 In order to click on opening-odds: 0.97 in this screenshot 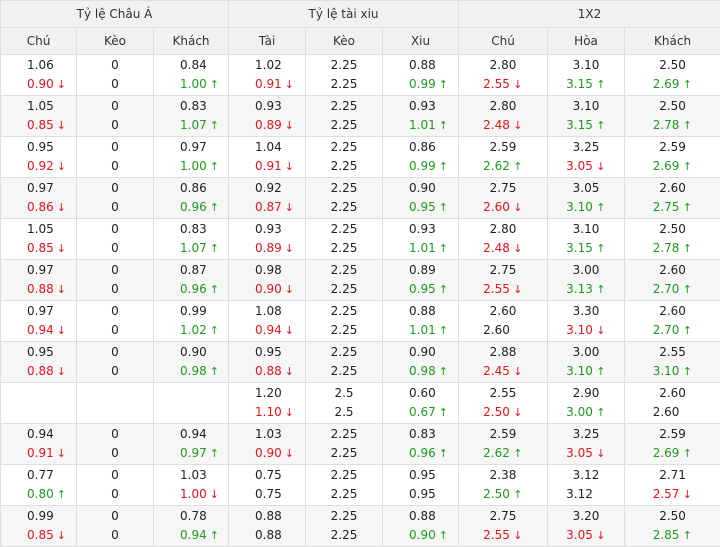, I will do `click(38, 311)`.